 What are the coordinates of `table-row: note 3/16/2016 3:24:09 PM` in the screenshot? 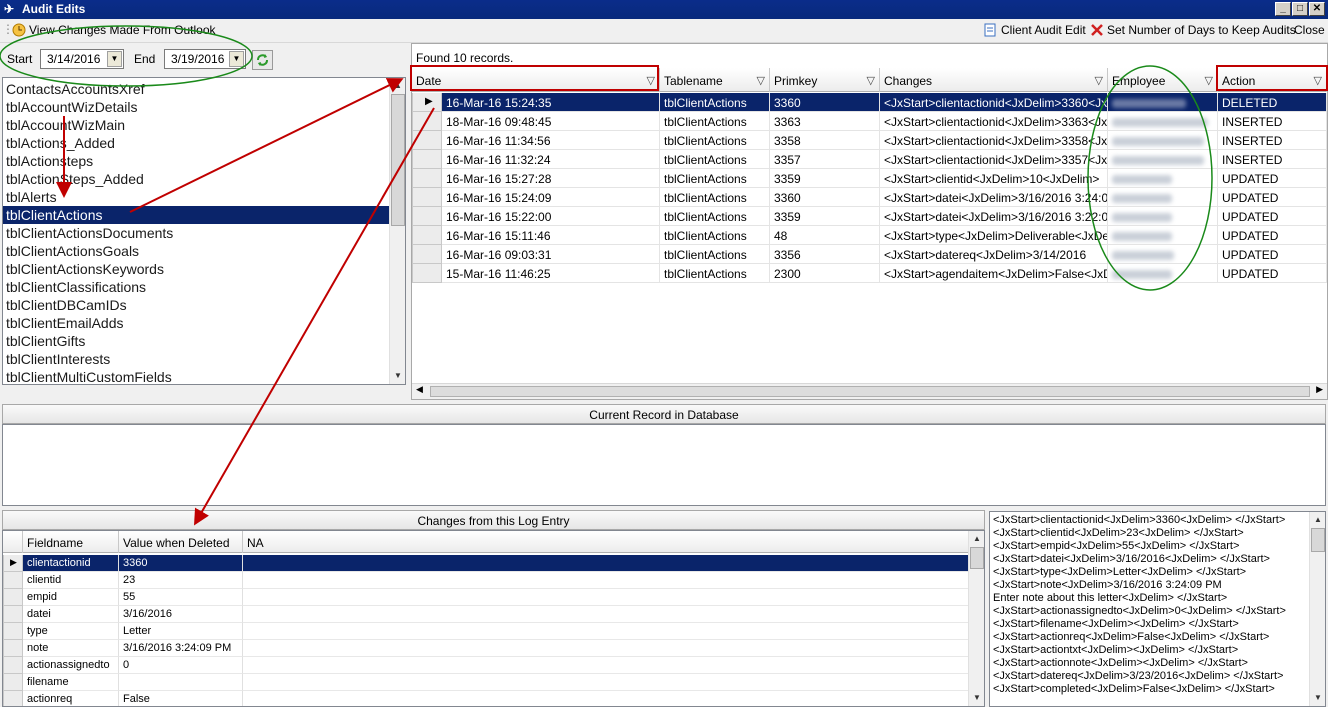 It's located at (486, 648).